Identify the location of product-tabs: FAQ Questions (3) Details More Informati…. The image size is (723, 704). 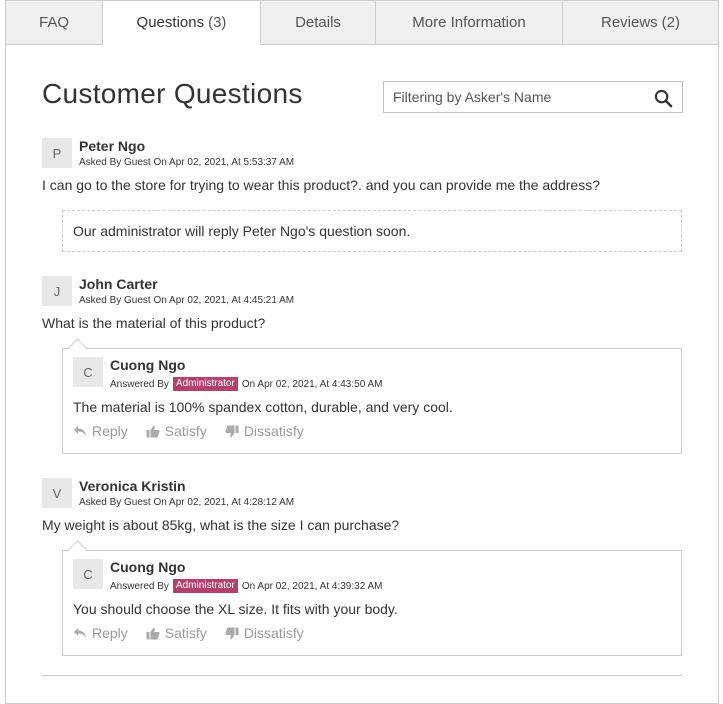
(362, 22).